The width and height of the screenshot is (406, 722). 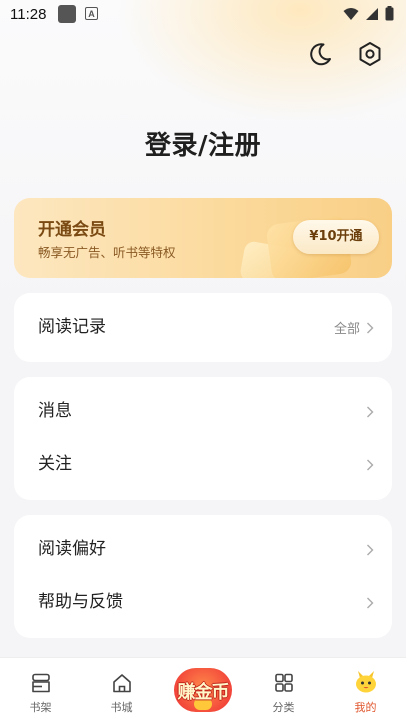 What do you see at coordinates (203, 411) in the screenshot?
I see `messages-row: 消息` at bounding box center [203, 411].